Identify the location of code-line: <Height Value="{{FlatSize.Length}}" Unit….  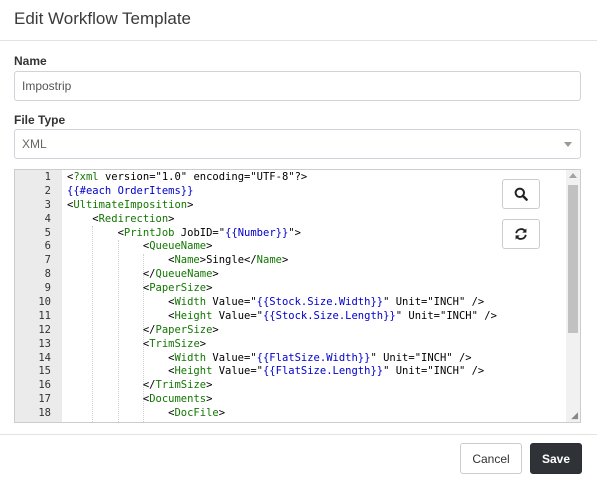
(282, 372).